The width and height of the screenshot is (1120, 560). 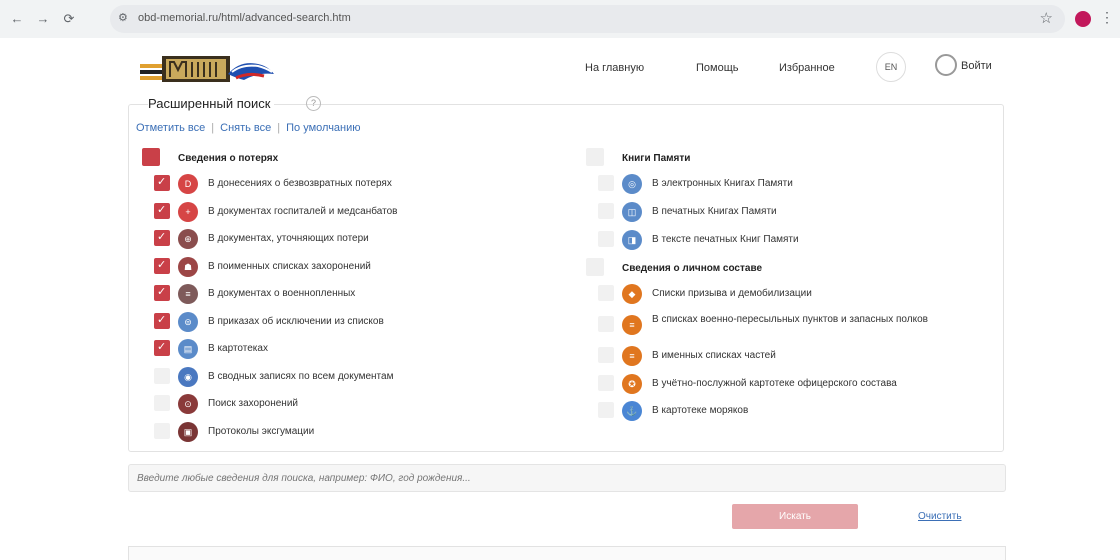 I want to click on losses-section-title: Сведения о потерях, so click(x=228, y=158).